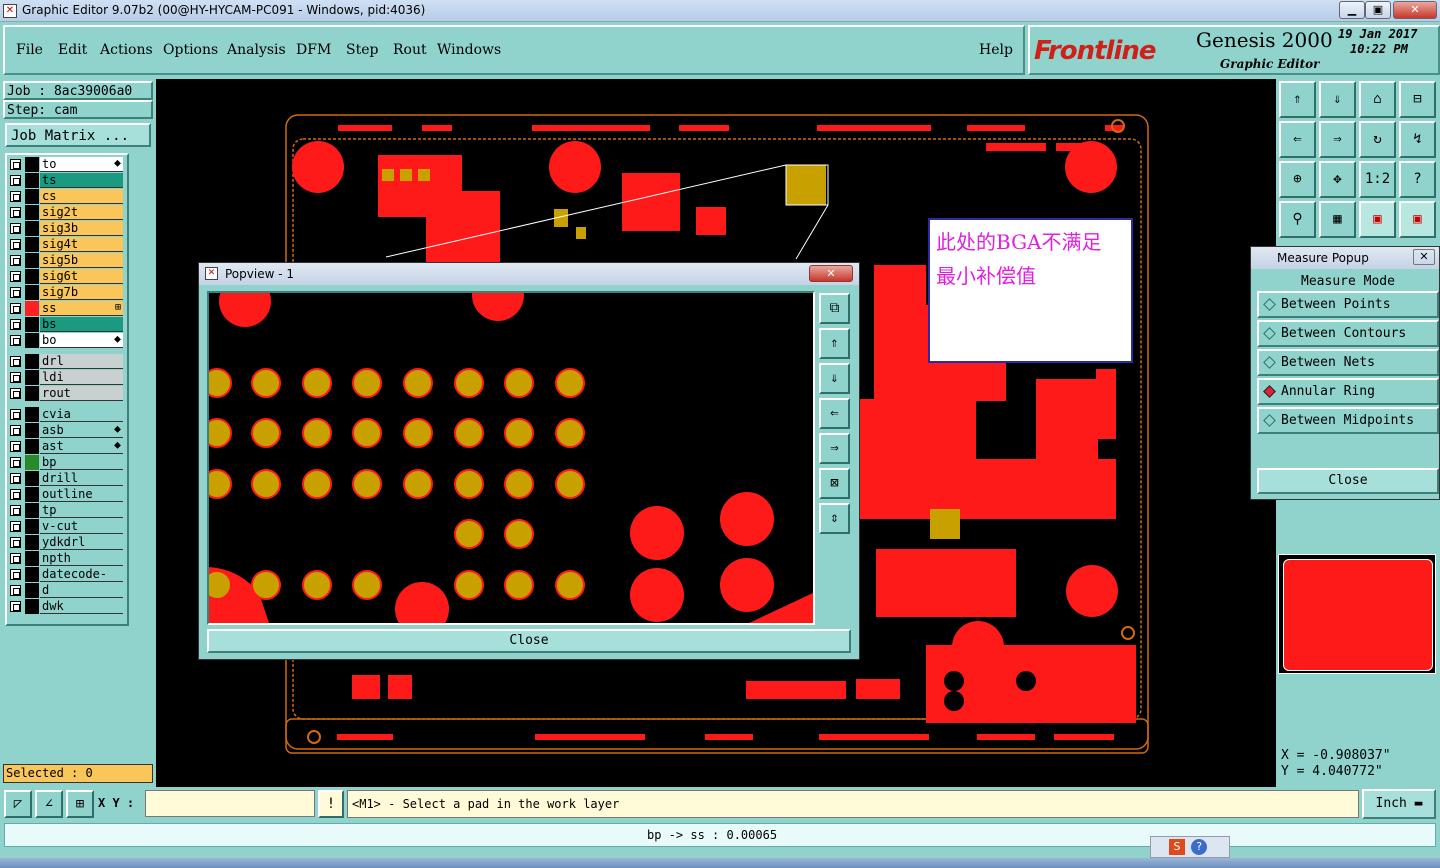 The width and height of the screenshot is (1440, 868). I want to click on layer-name: bp, so click(81, 462).